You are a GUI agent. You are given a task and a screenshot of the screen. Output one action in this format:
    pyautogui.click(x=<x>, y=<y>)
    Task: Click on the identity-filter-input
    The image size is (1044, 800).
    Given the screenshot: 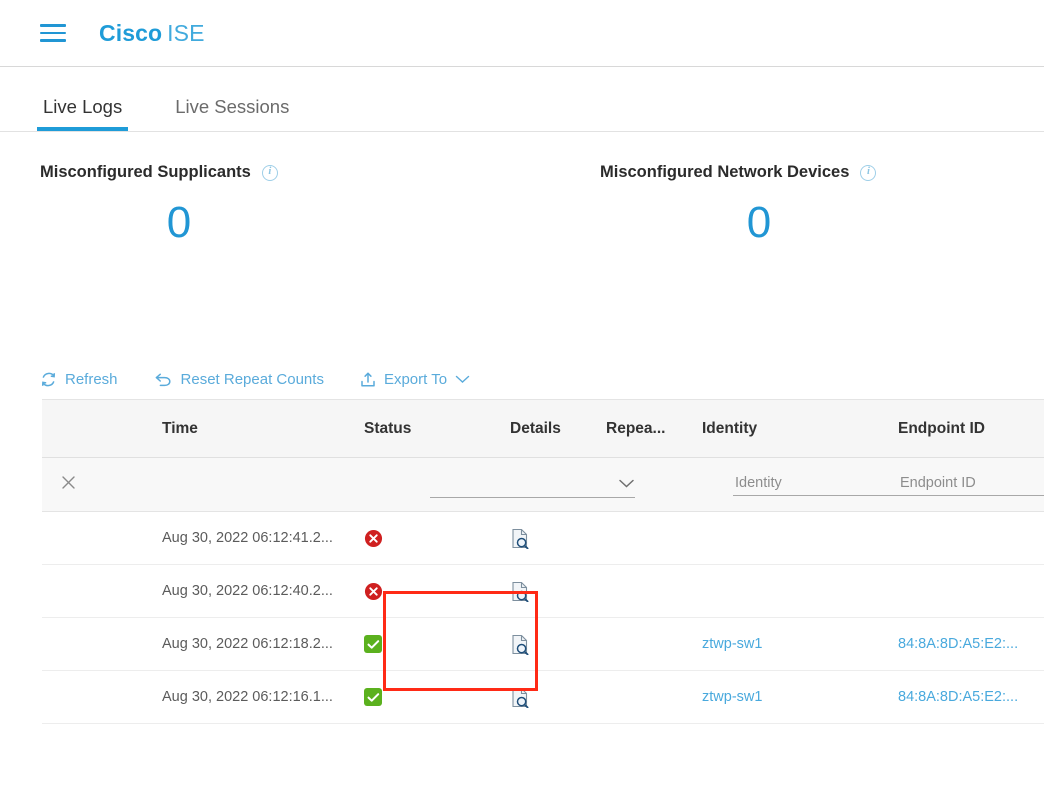 What is the action you would take?
    pyautogui.click(x=815, y=485)
    